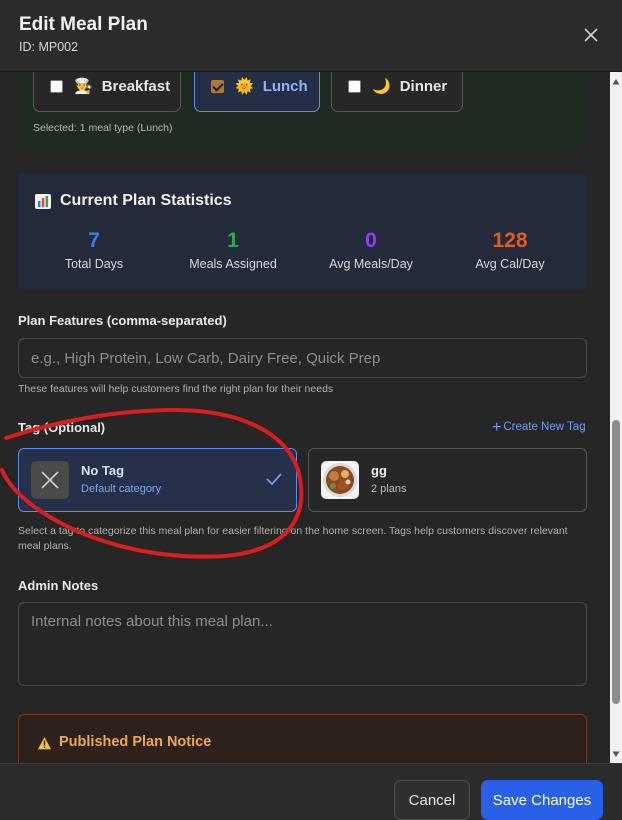 This screenshot has height=820, width=622. What do you see at coordinates (616, 754) in the screenshot?
I see `scroll-down-icon` at bounding box center [616, 754].